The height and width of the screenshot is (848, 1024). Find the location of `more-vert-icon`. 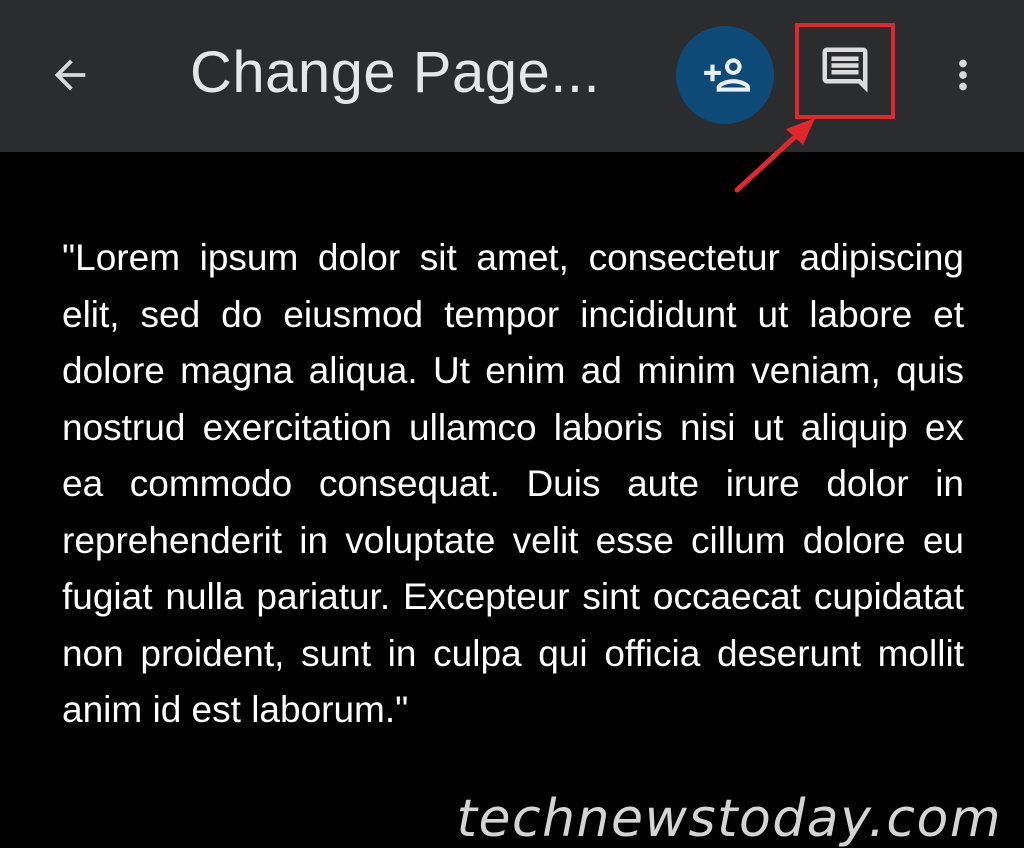

more-vert-icon is located at coordinates (963, 75).